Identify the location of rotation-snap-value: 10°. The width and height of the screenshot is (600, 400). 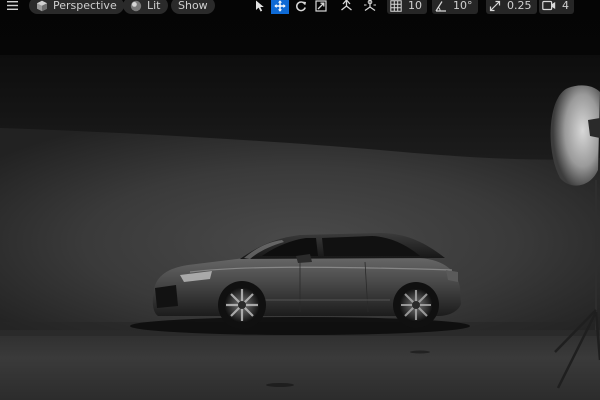
(463, 6).